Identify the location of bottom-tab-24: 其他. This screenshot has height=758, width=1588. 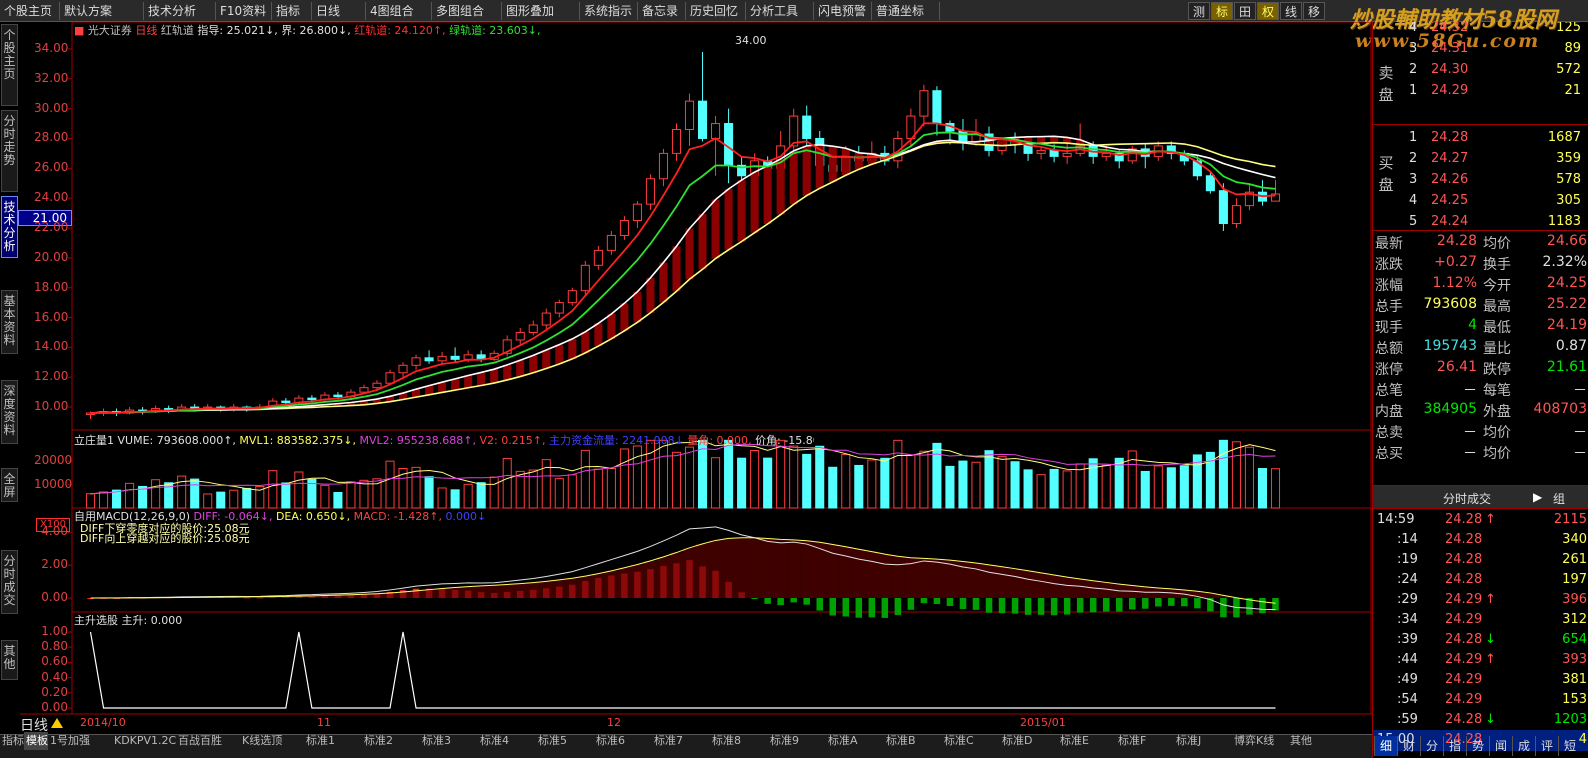
(1317, 741).